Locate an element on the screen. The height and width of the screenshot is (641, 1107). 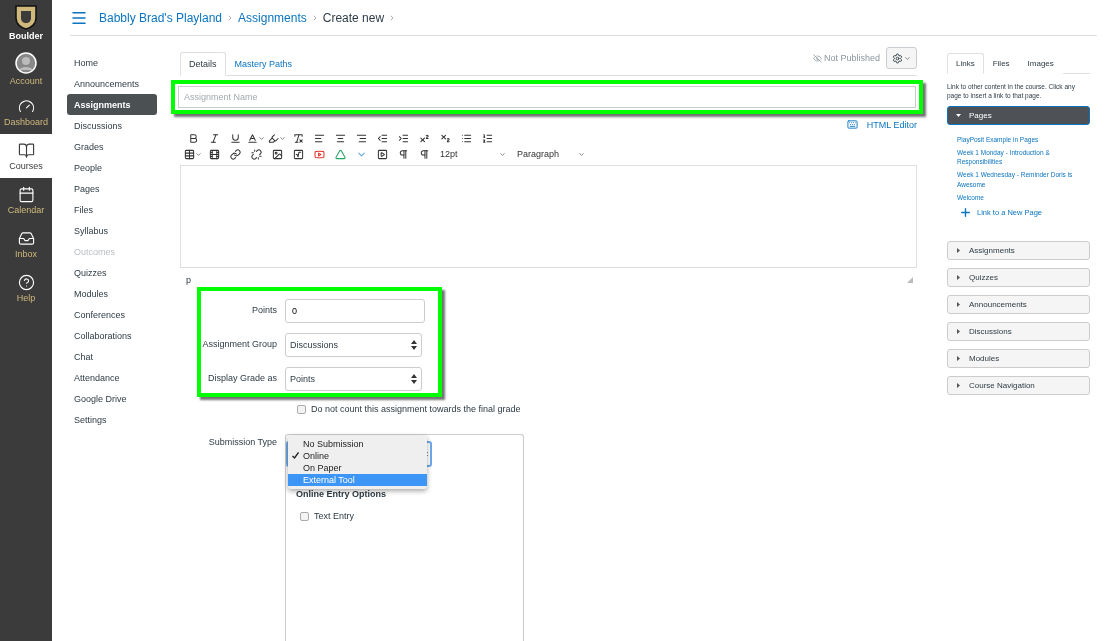
global-nav-item: Calendar is located at coordinates (26, 200).